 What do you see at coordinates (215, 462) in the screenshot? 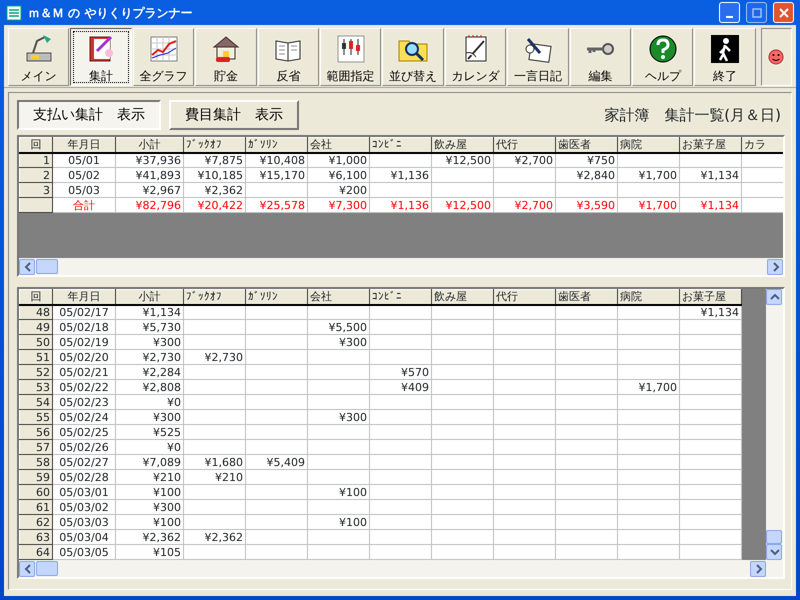
I see `table-cell: ¥1,680` at bounding box center [215, 462].